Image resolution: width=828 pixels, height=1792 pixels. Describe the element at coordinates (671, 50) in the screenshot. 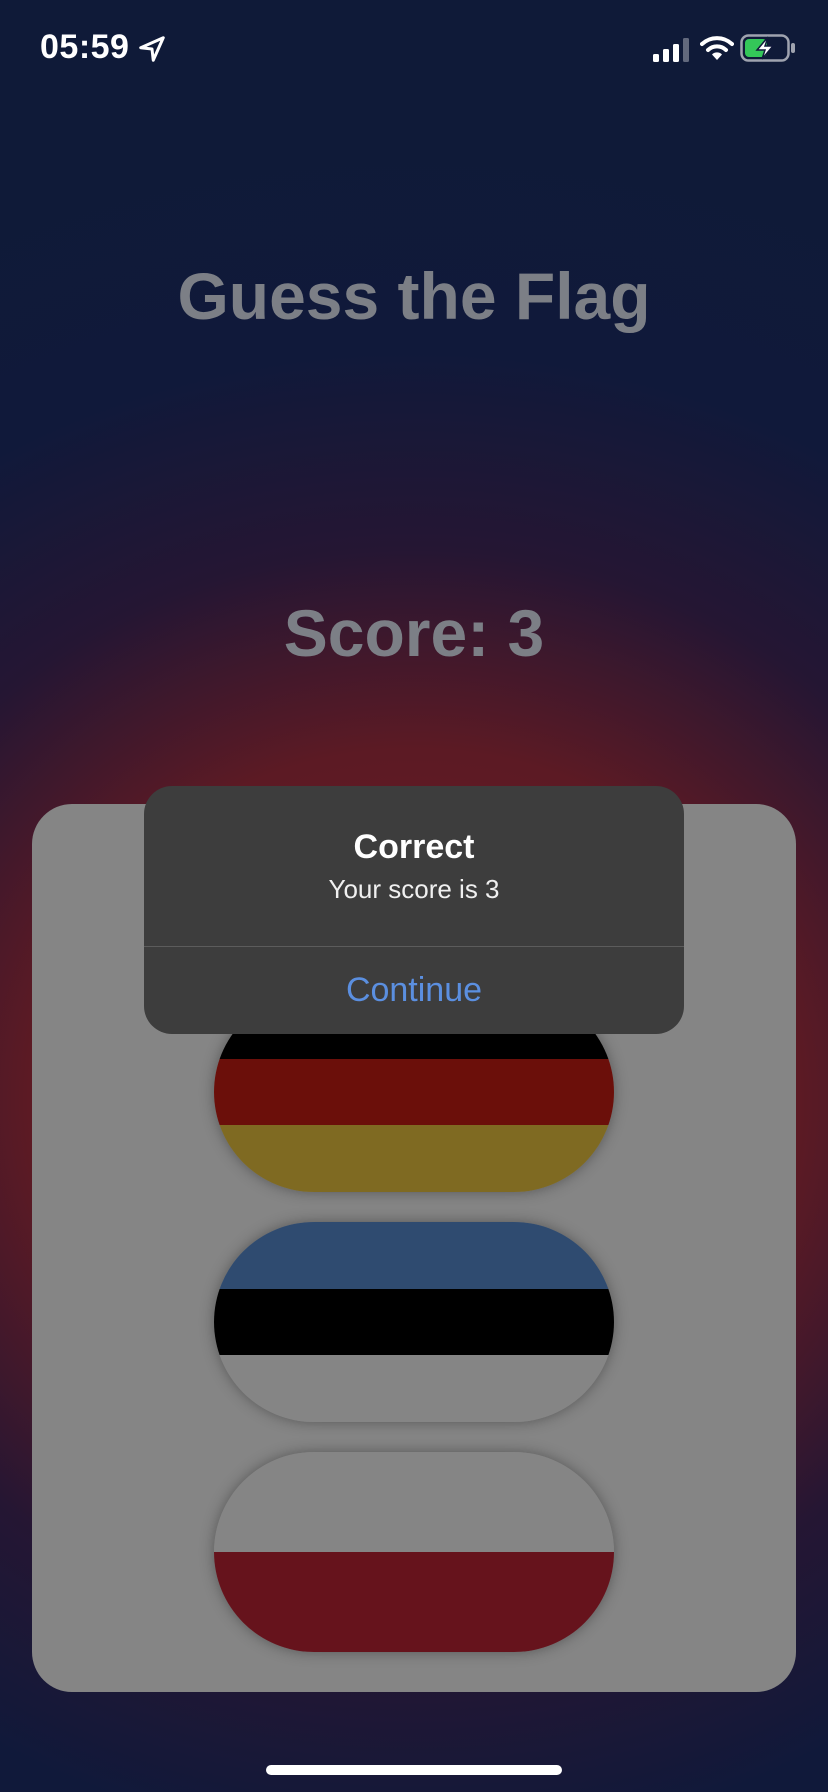

I see `cellular-signal-icon` at that location.